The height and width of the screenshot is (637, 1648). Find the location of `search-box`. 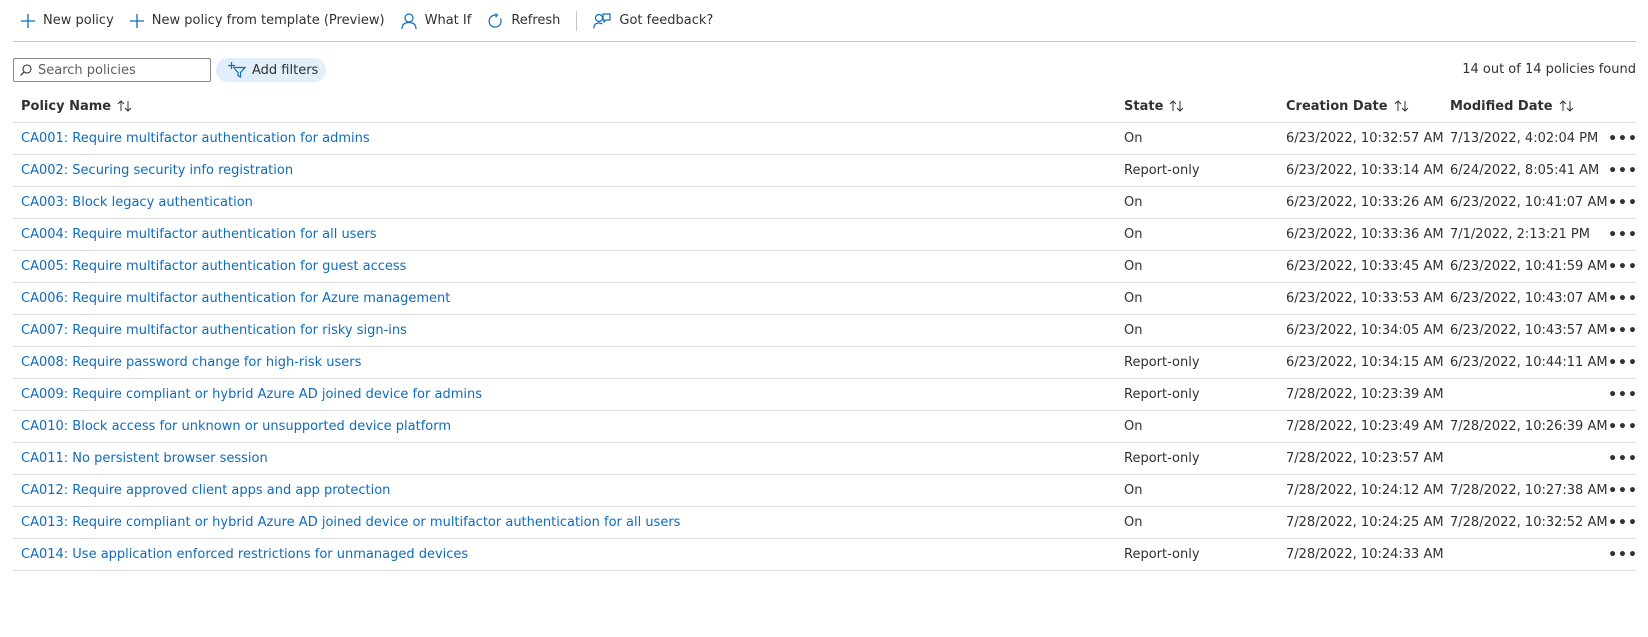

search-box is located at coordinates (112, 70).